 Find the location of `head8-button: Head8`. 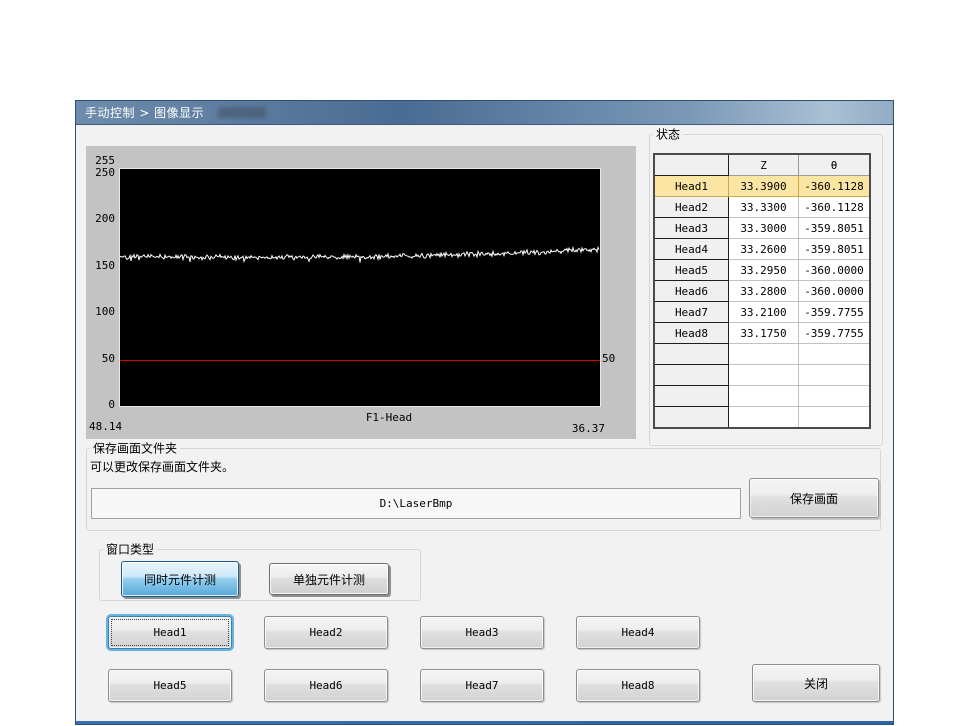

head8-button: Head8 is located at coordinates (638, 685).